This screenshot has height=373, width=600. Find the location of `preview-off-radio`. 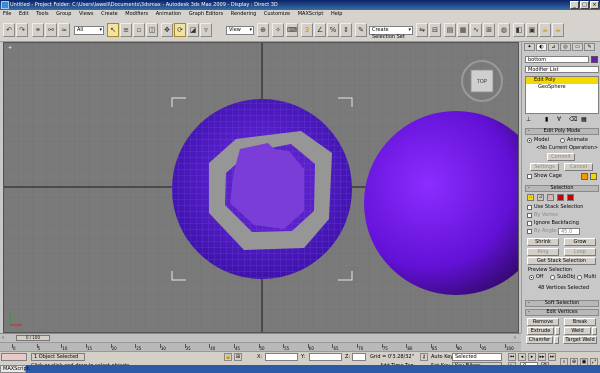

preview-off-radio is located at coordinates (531, 277).